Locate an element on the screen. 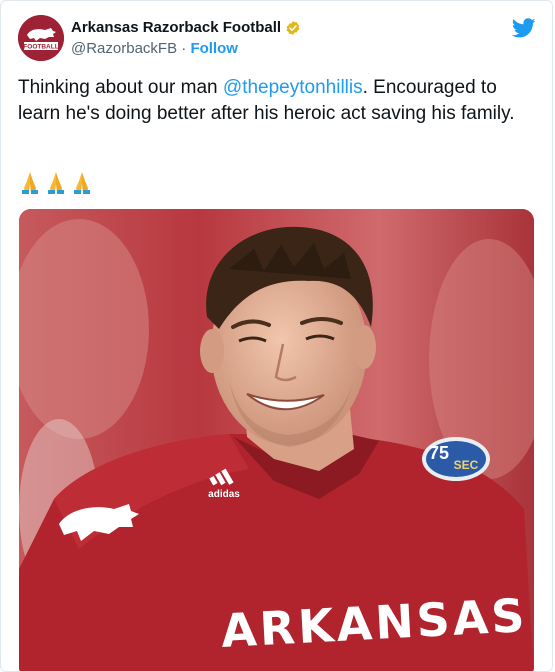 The width and height of the screenshot is (555, 672). mention-link: @thepeytonhillis is located at coordinates (293, 87).